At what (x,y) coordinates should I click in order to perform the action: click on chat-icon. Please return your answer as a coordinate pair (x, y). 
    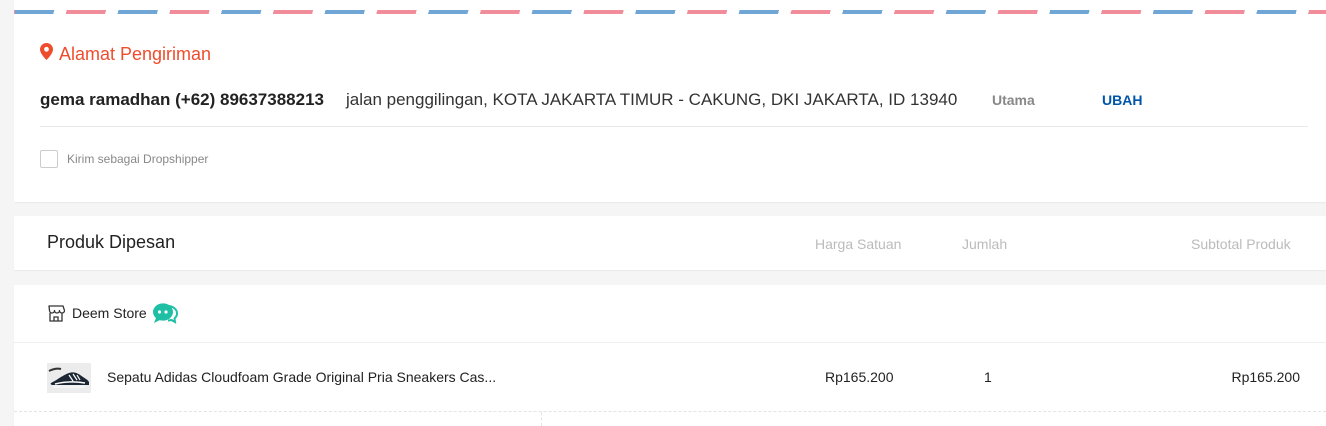
    Looking at the image, I should click on (166, 313).